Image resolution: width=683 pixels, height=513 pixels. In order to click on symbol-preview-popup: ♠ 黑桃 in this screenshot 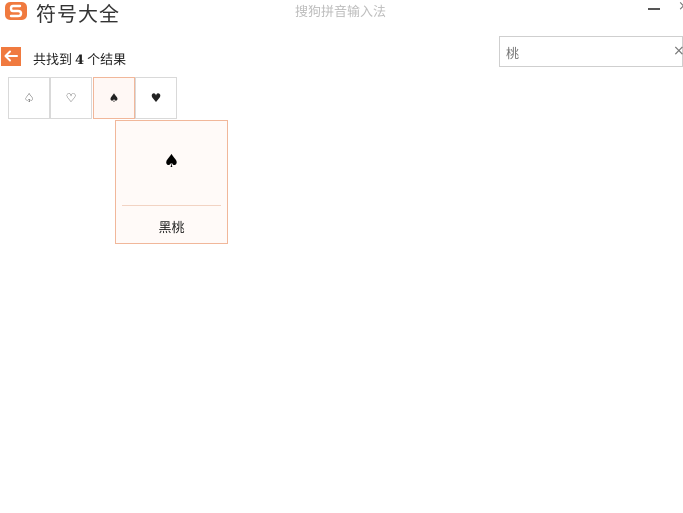, I will do `click(171, 182)`.